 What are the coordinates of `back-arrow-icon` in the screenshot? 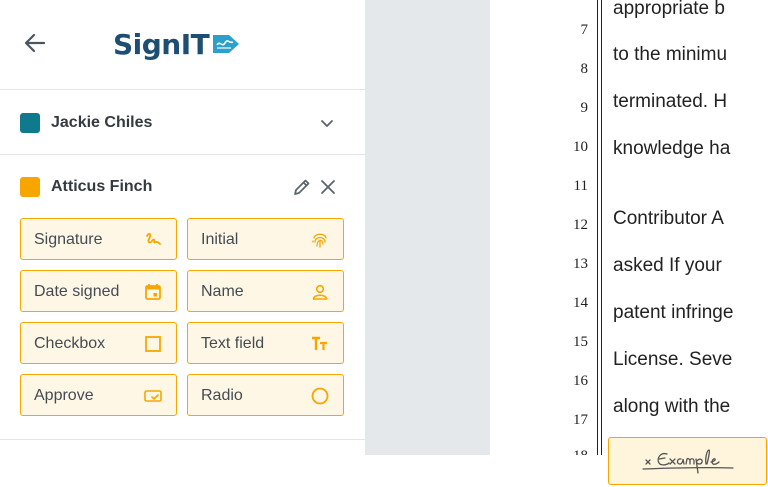 It's located at (35, 43).